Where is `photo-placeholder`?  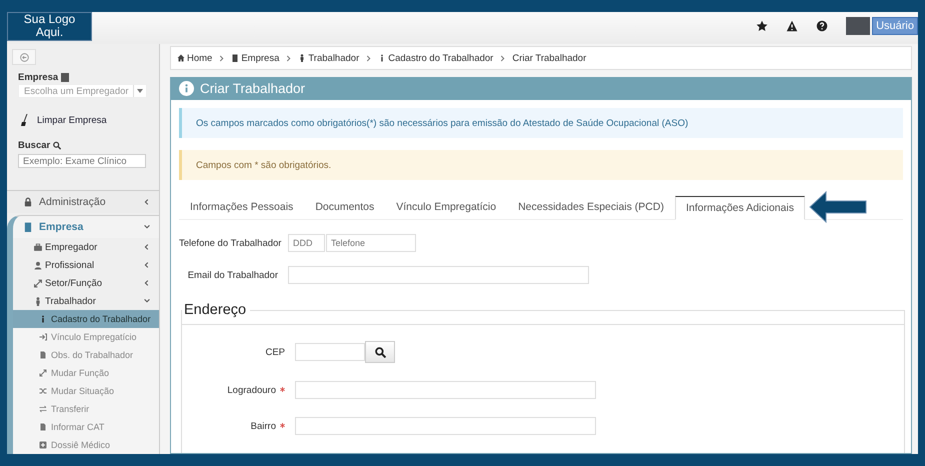
photo-placeholder is located at coordinates (858, 26).